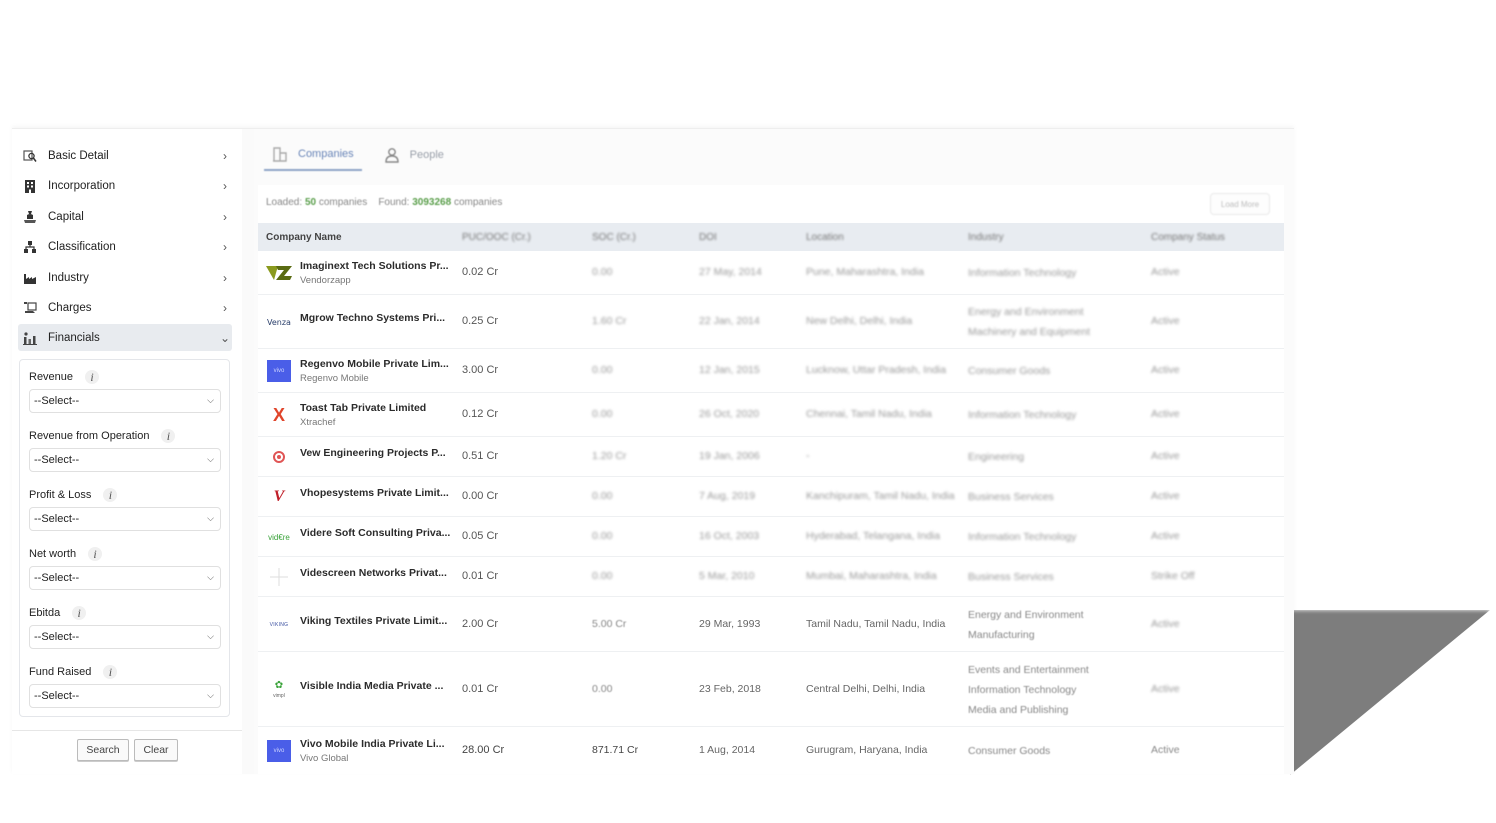 This screenshot has width=1496, height=823. What do you see at coordinates (1188, 237) in the screenshot?
I see `column-header-status: Company Status` at bounding box center [1188, 237].